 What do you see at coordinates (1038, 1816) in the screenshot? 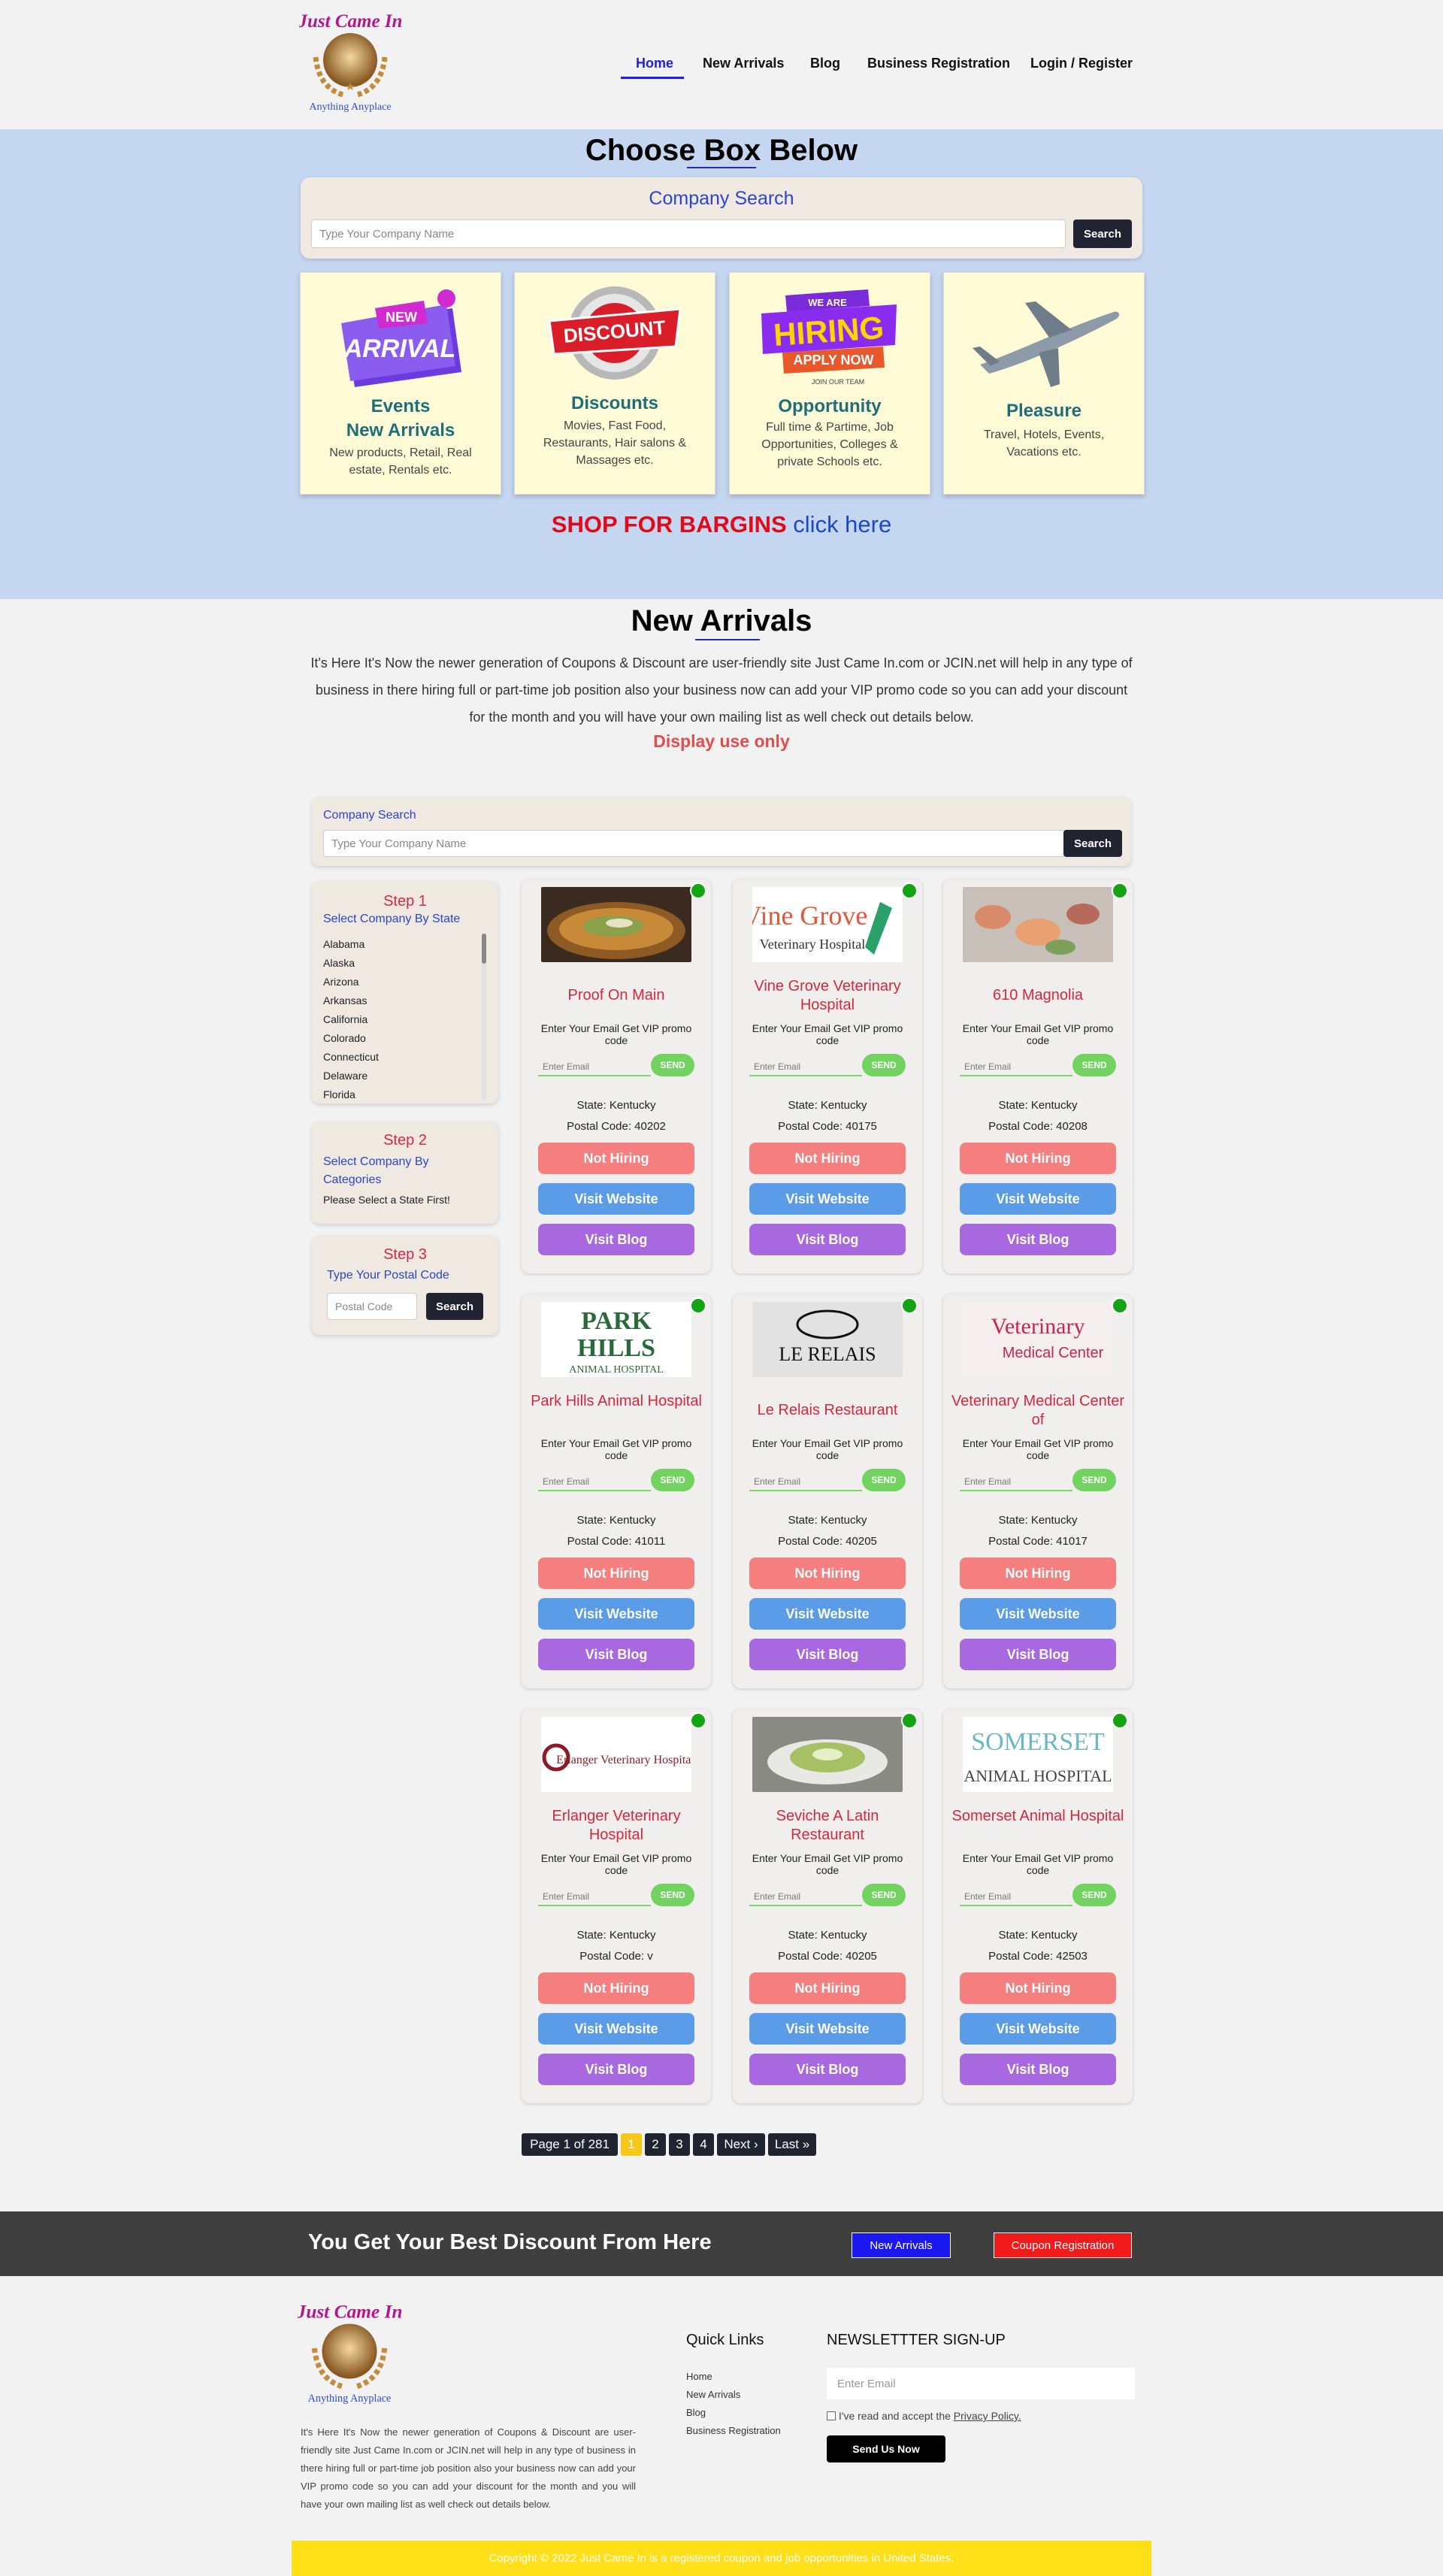
I see `company-name: Somerset Animal Hospital` at bounding box center [1038, 1816].